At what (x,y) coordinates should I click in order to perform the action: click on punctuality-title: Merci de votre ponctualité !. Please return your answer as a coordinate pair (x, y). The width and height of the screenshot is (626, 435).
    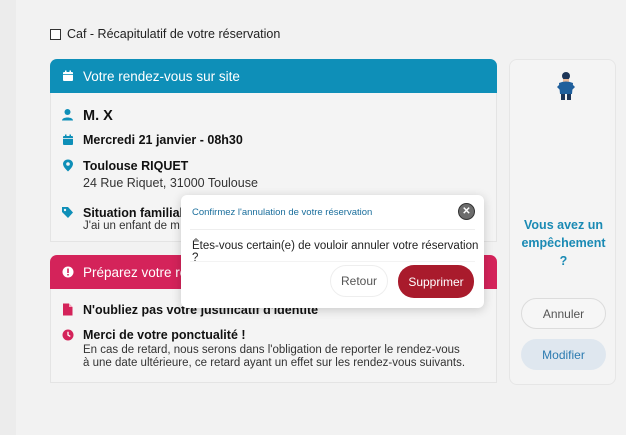
    Looking at the image, I should click on (164, 335).